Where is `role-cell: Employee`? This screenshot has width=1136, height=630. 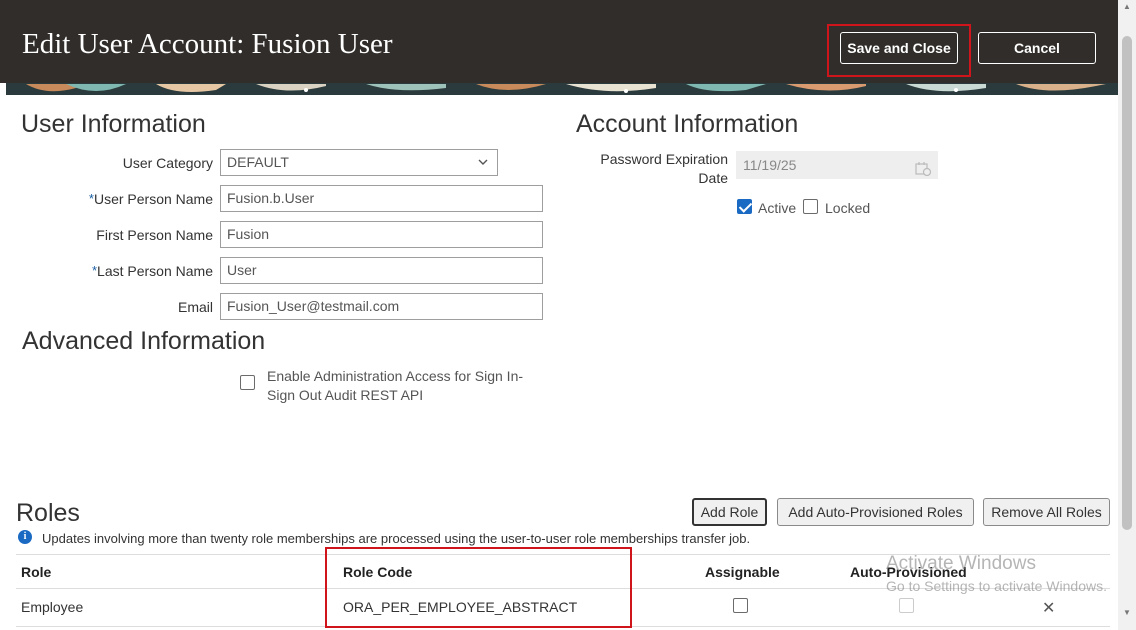
role-cell: Employee is located at coordinates (52, 607).